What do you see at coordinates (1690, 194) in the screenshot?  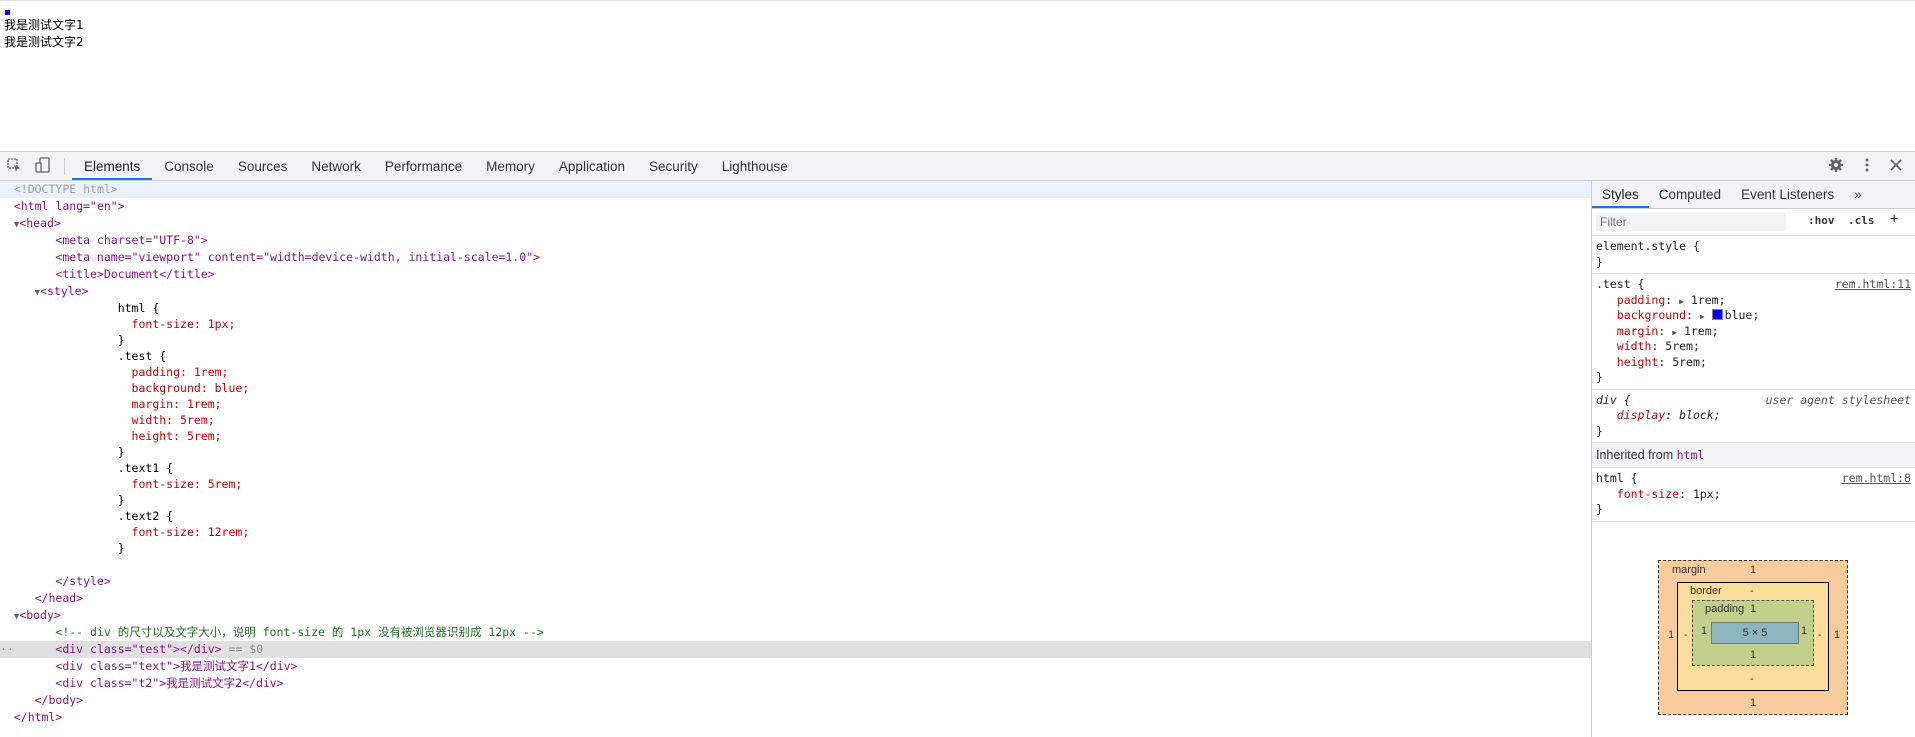 I see `tab-computed: Computed` at bounding box center [1690, 194].